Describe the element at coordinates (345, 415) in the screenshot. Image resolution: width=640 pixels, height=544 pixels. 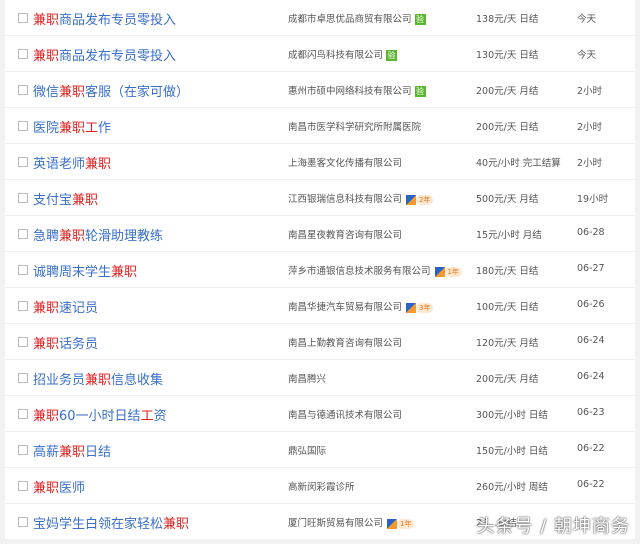
I see `company-text: 南昌与德通讯技术有限公司` at that location.